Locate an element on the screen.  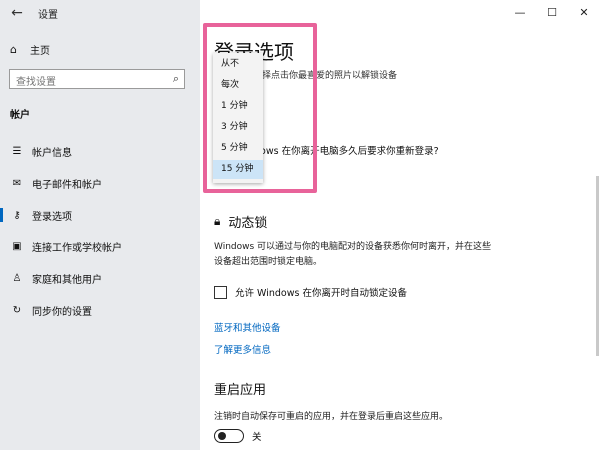
sidebar-item-account-info: ☰ 帐户信息 is located at coordinates (100, 151).